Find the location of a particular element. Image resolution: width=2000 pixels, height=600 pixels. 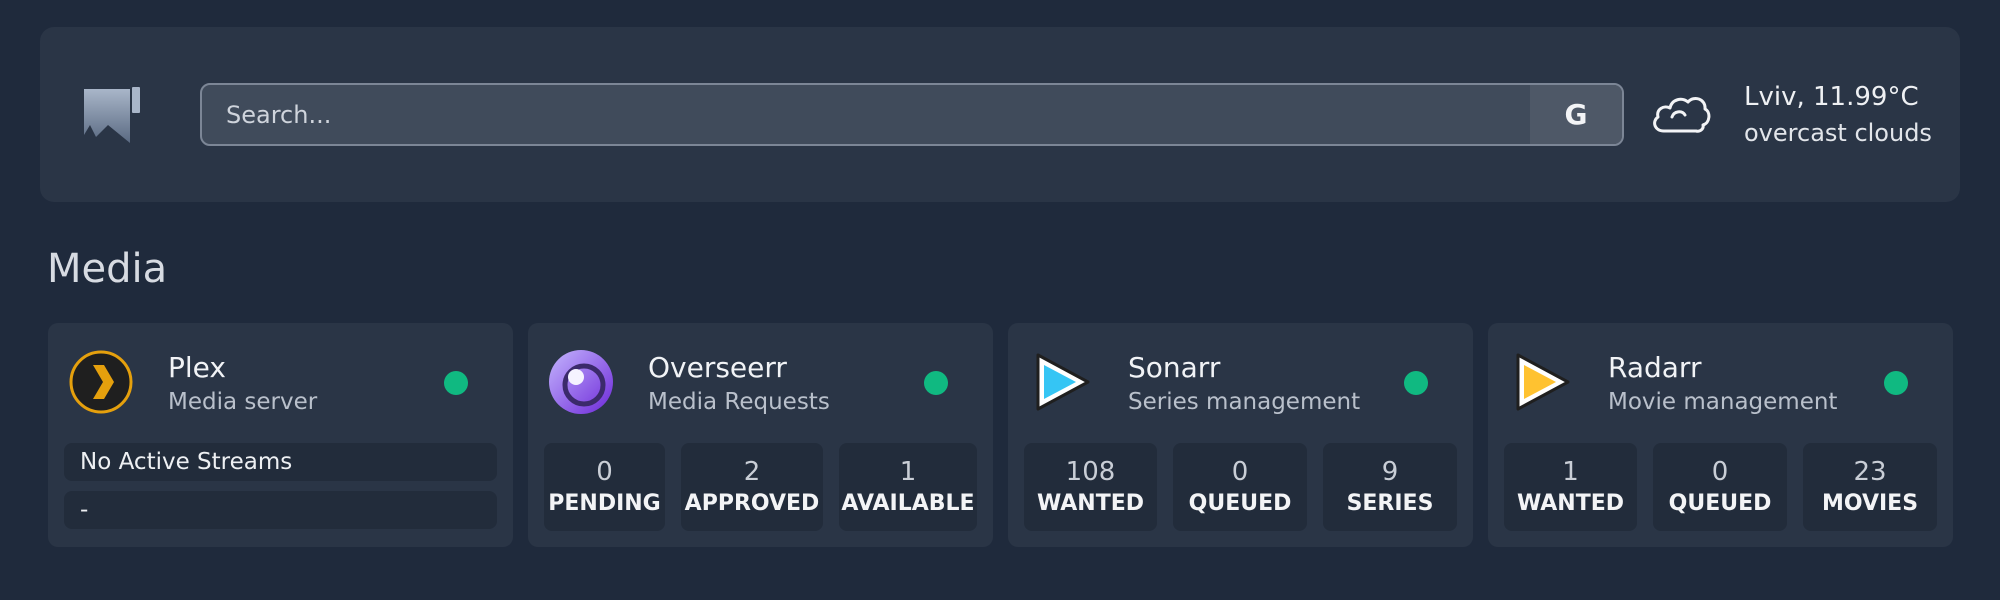

stat-label: SERIES is located at coordinates (1390, 503).